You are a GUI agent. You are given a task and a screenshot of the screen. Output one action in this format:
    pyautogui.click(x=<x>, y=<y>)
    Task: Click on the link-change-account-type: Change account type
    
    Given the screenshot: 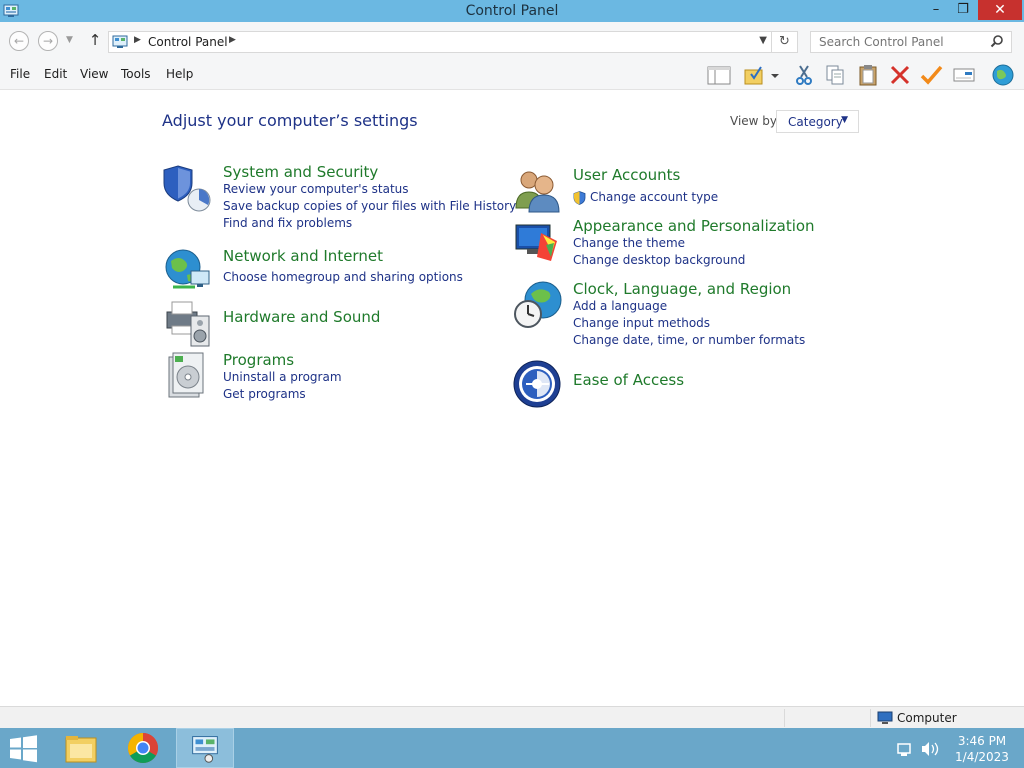 What is the action you would take?
    pyautogui.click(x=723, y=197)
    